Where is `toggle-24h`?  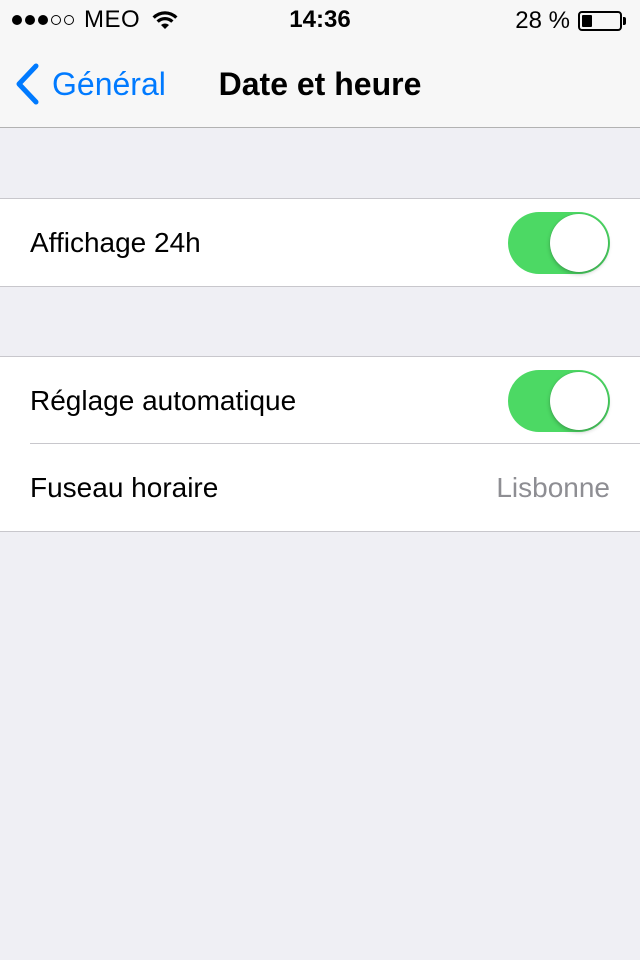
toggle-24h is located at coordinates (559, 242).